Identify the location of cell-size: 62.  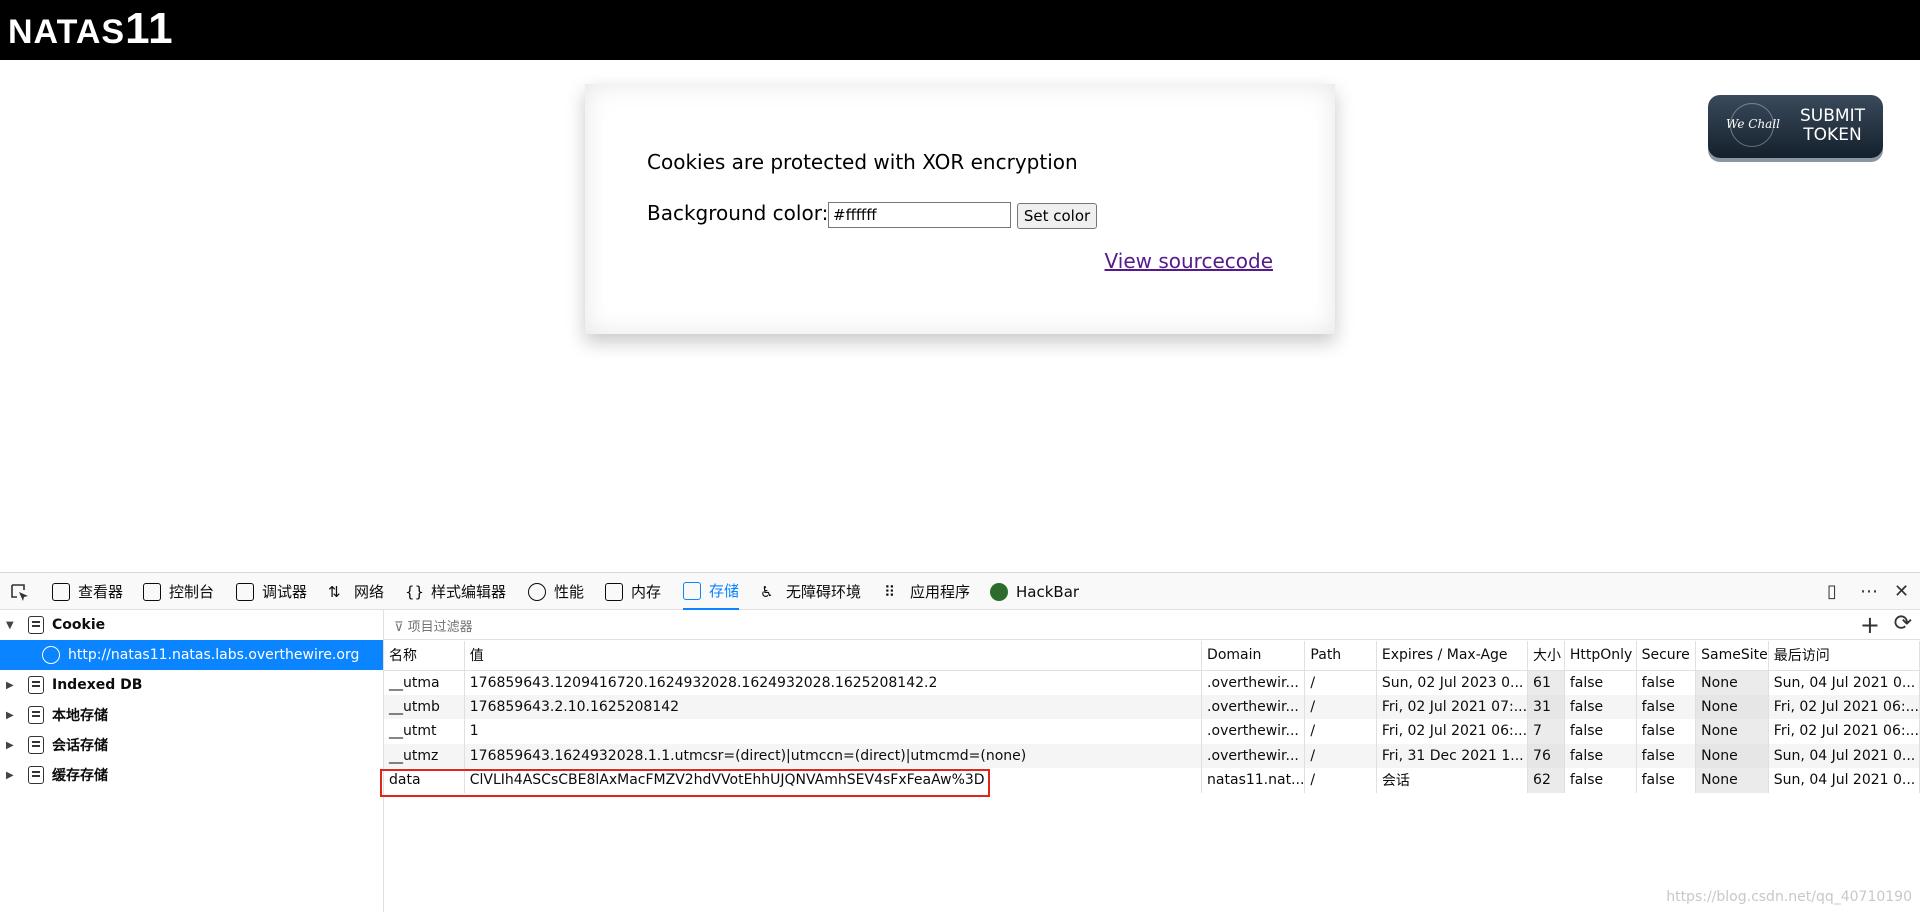
(1546, 780).